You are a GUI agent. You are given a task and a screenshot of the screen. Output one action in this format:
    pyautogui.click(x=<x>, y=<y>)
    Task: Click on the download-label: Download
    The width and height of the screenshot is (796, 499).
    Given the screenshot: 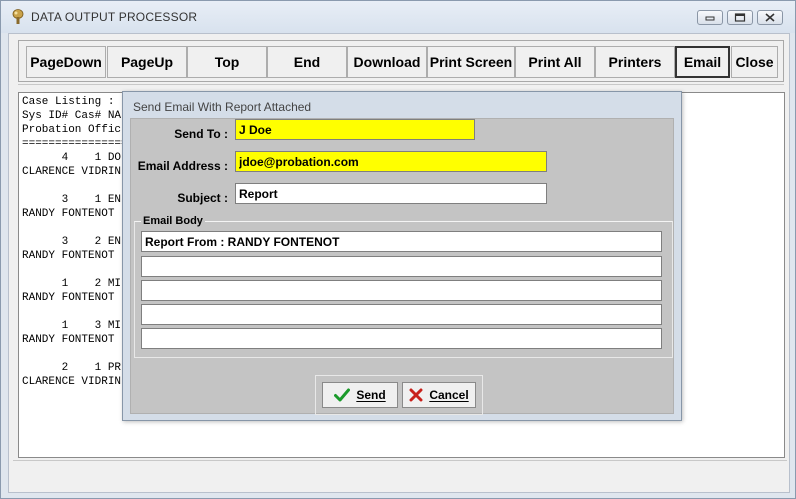 What is the action you would take?
    pyautogui.click(x=387, y=62)
    